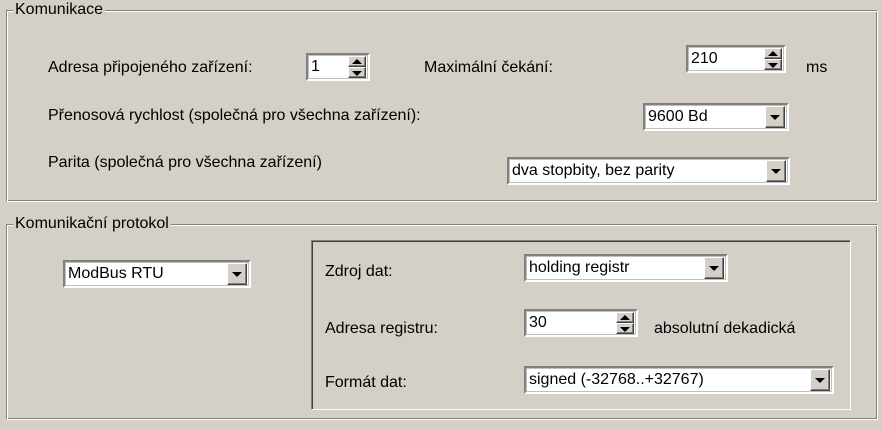  I want to click on data-format-value: signed (-32768..+32767), so click(616, 380).